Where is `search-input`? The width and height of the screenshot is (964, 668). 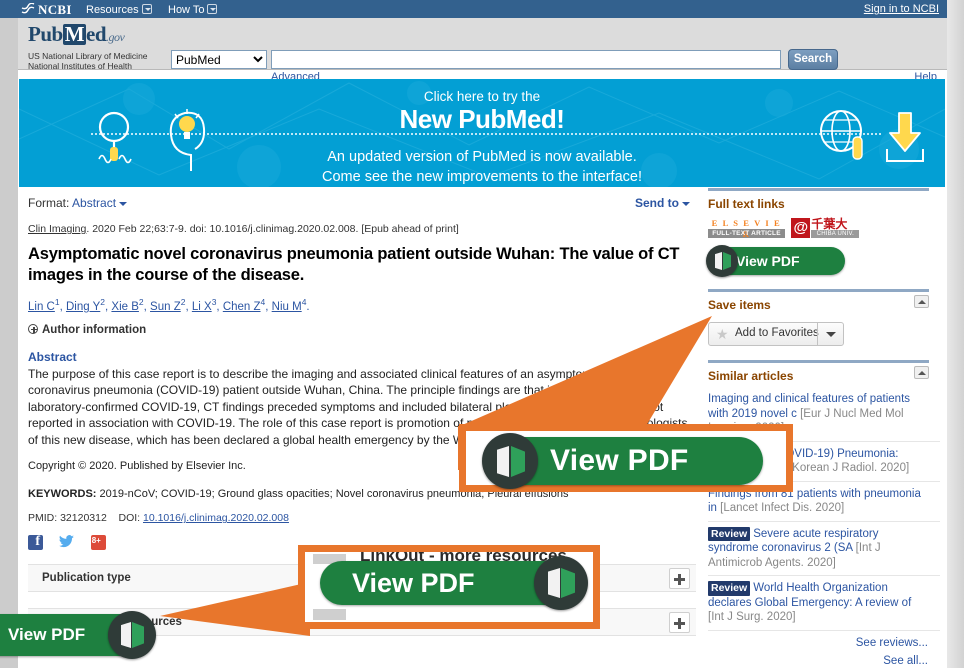 search-input is located at coordinates (526, 59).